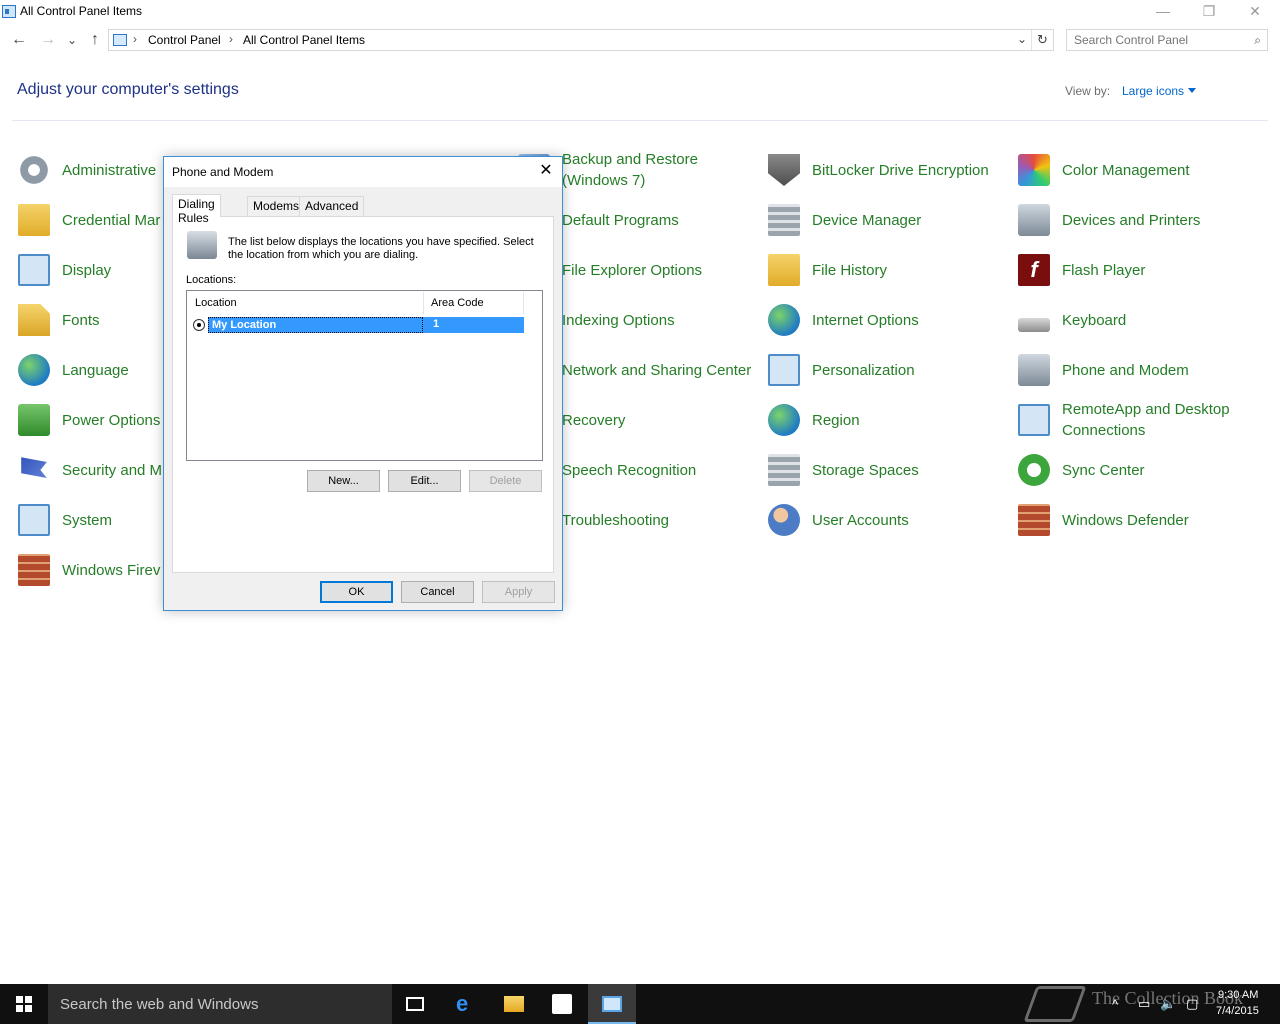  I want to click on tab-modems: Modems, so click(276, 206).